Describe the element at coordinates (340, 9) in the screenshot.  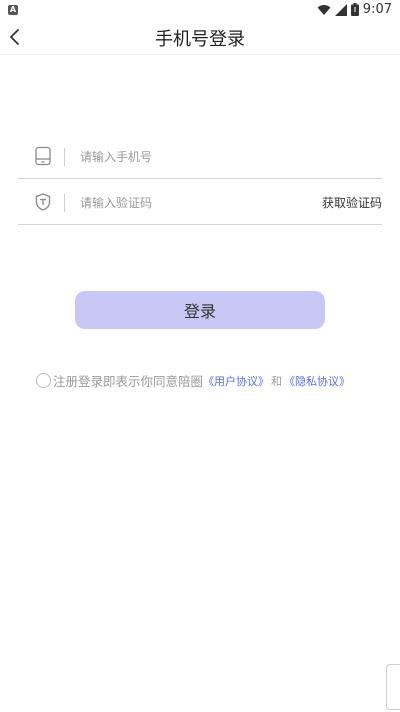
I see `signal-icon` at that location.